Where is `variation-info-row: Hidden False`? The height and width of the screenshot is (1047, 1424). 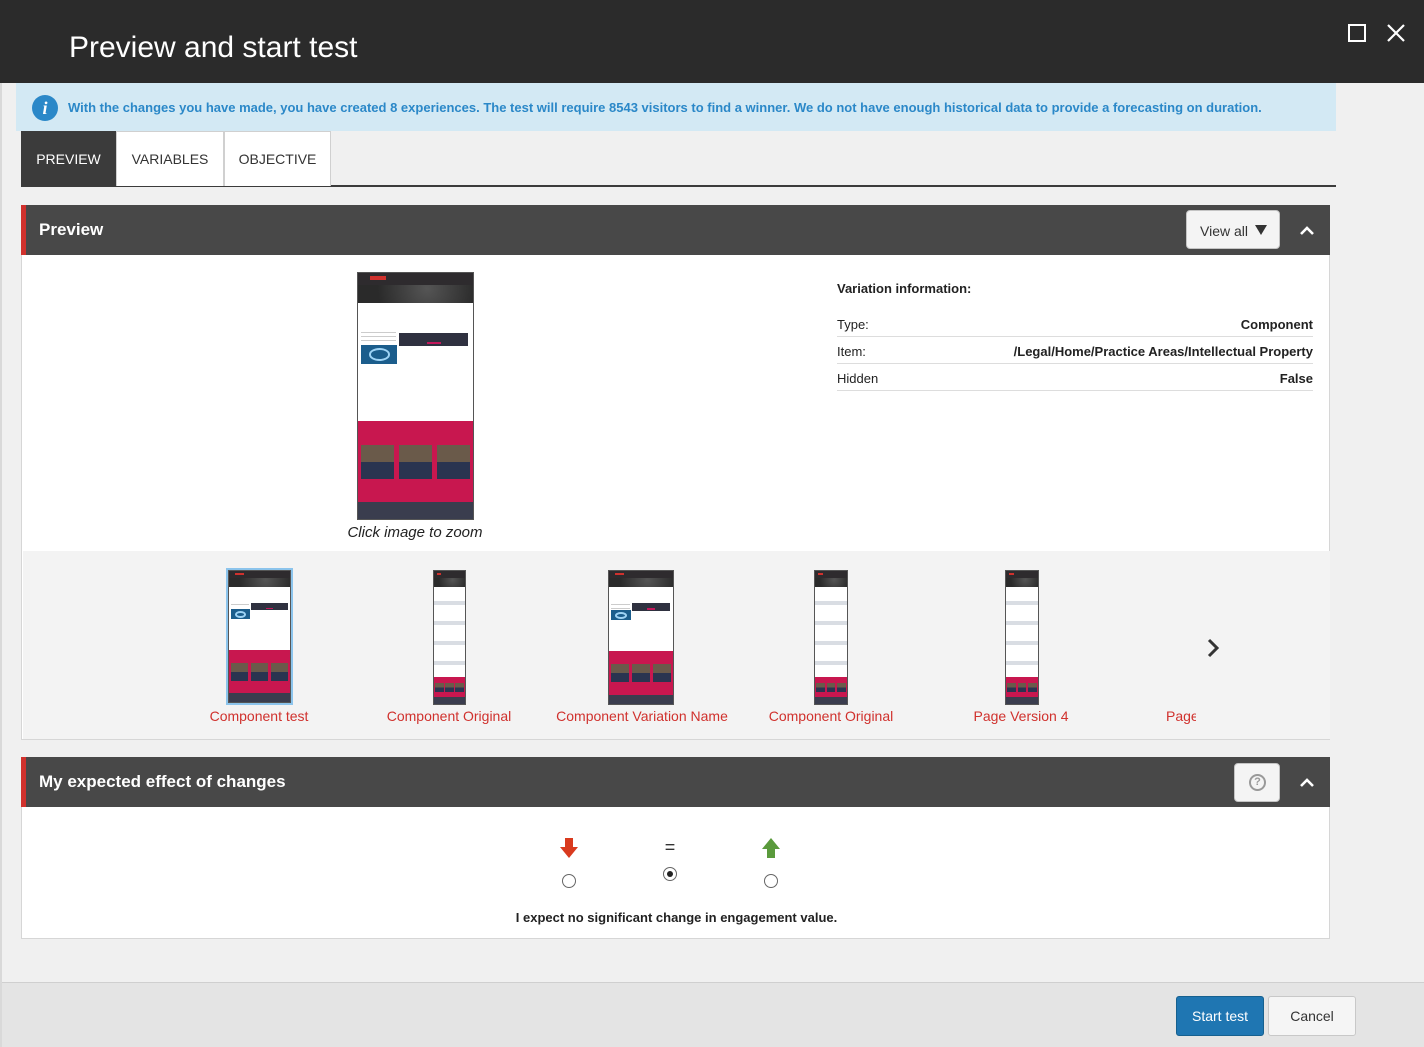
variation-info-row: Hidden False is located at coordinates (1075, 377).